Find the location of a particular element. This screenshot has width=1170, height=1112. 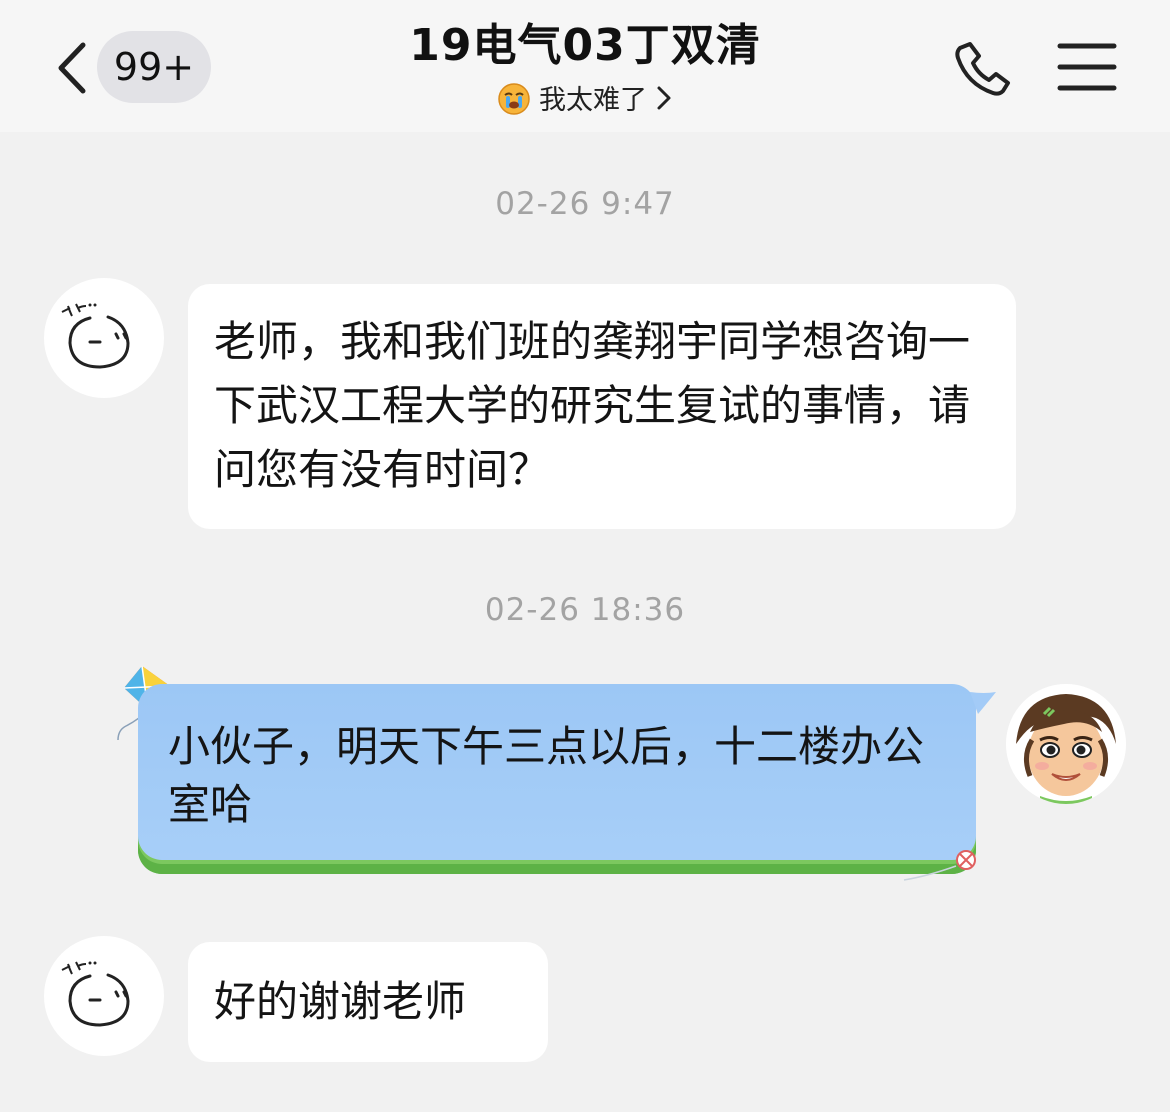

message-bubble-received: 好的谢谢老师 is located at coordinates (368, 1002).